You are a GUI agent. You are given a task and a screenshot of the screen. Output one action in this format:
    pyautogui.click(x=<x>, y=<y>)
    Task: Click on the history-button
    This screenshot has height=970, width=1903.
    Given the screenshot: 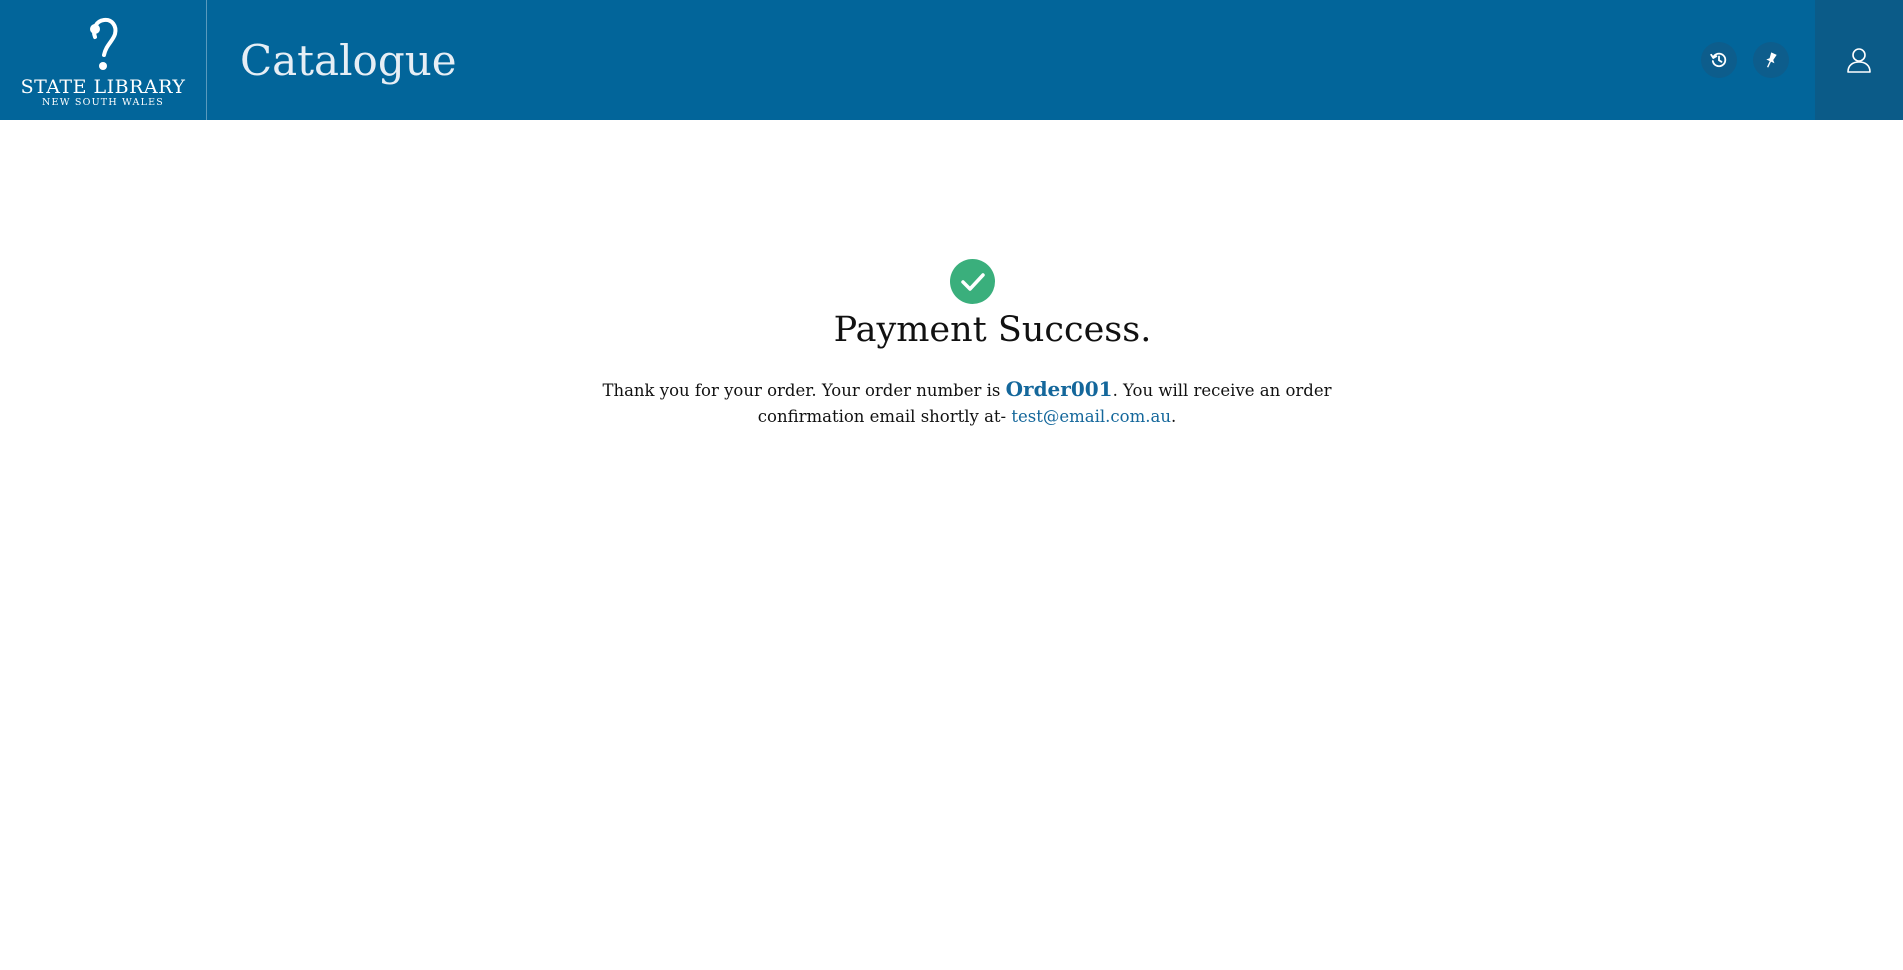 What is the action you would take?
    pyautogui.click(x=1719, y=60)
    